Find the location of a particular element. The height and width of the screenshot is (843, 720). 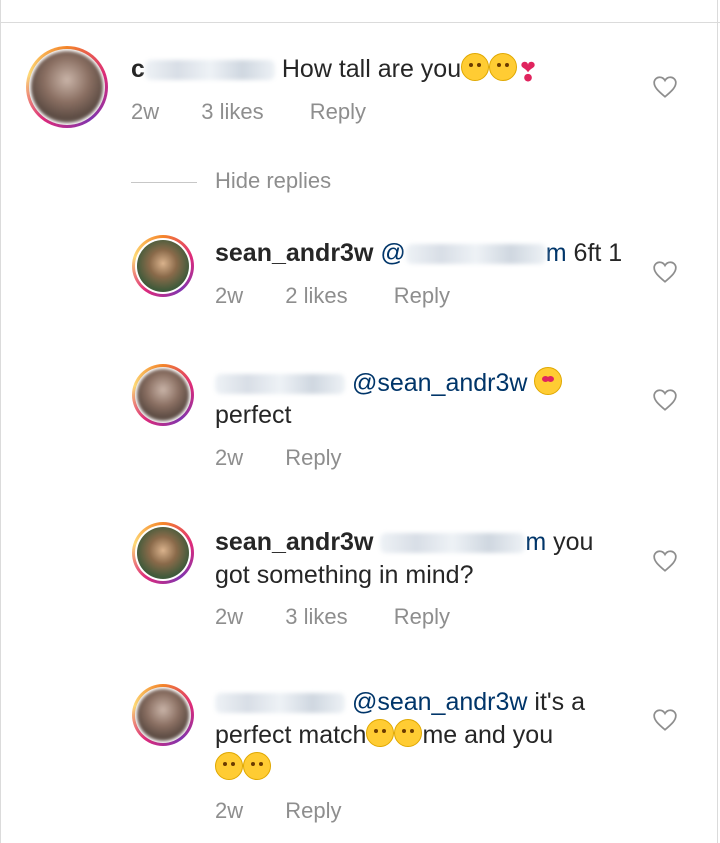

eye-roll-emoji is located at coordinates (229, 766).